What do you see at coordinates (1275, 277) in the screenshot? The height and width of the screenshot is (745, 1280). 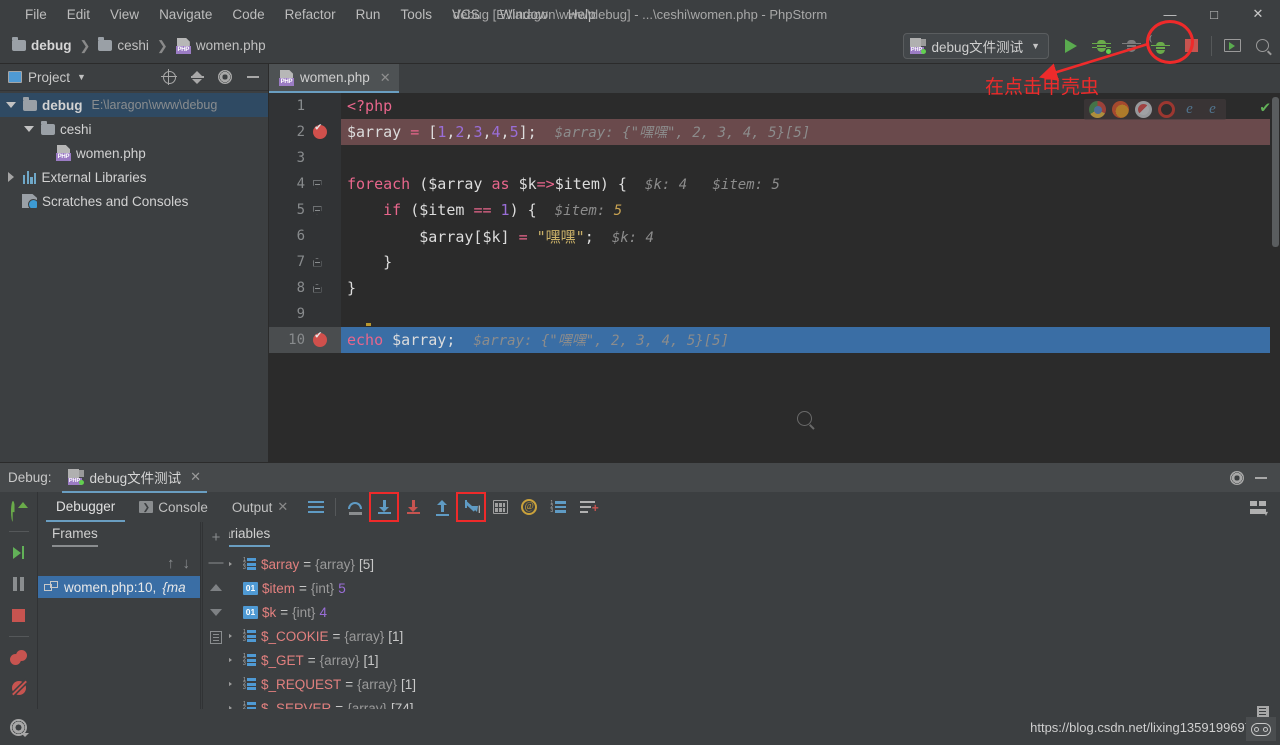 I see `editor-scrollbar` at bounding box center [1275, 277].